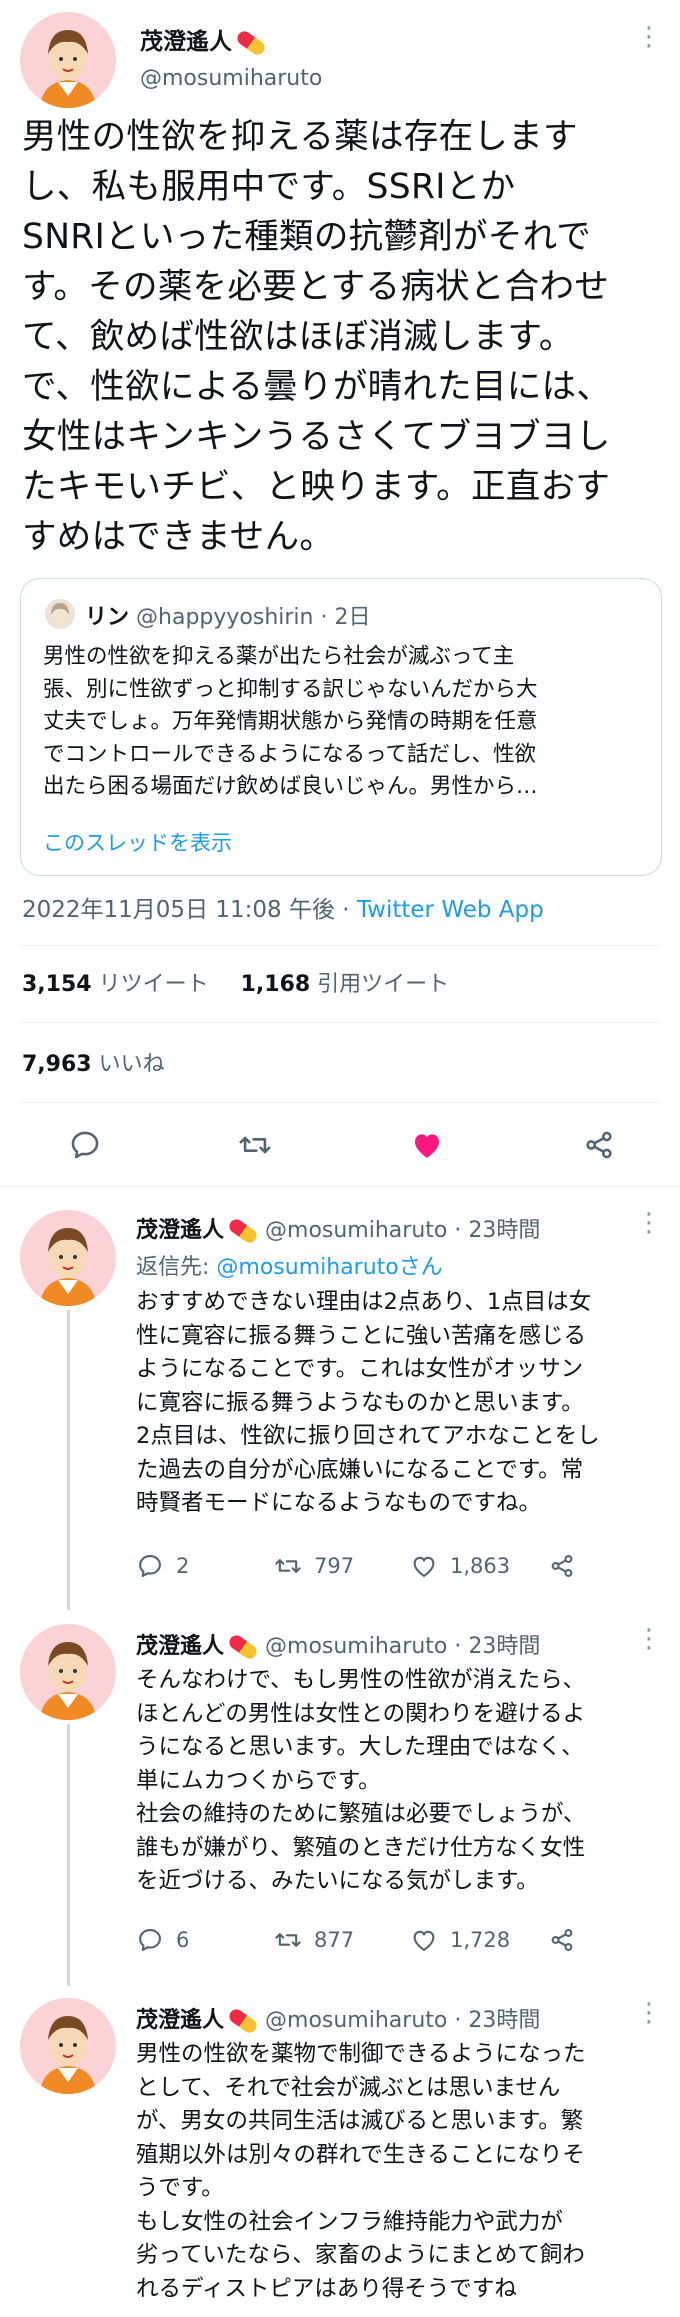  What do you see at coordinates (107, 617) in the screenshot?
I see `quoted-author-name: リン` at bounding box center [107, 617].